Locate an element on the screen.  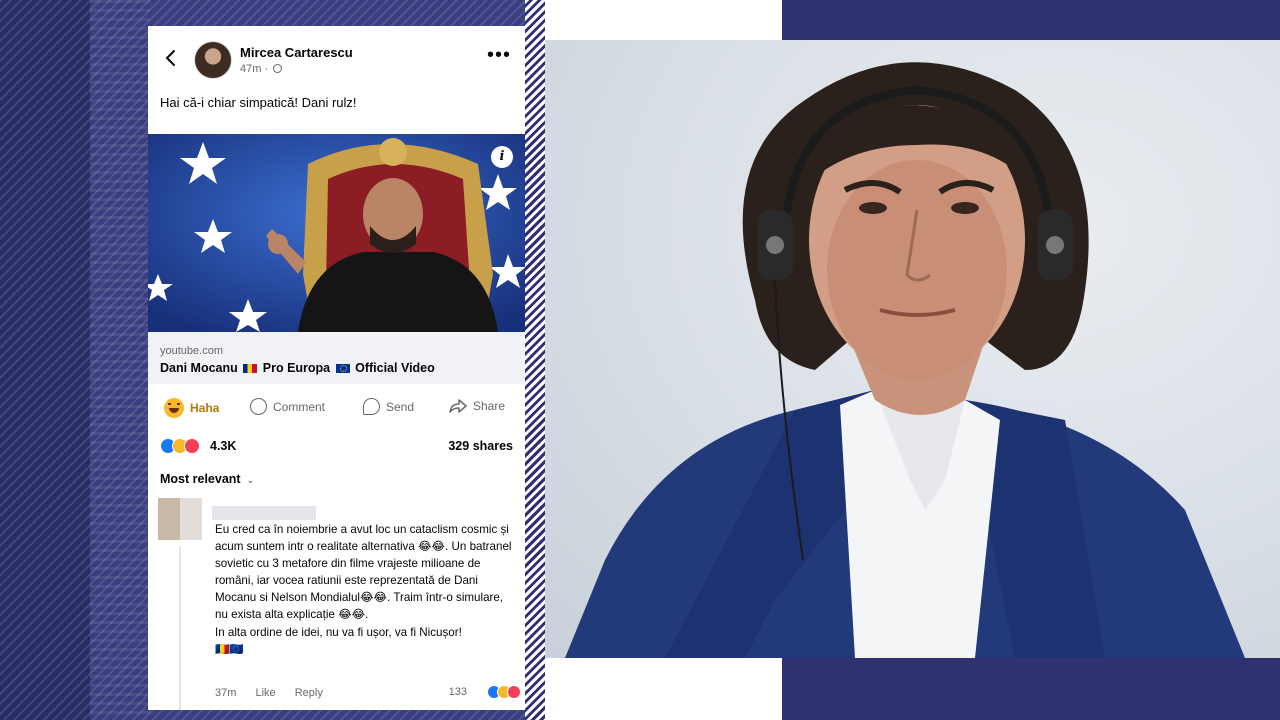
comment-footer: 37m Like Reply is located at coordinates (277, 693).